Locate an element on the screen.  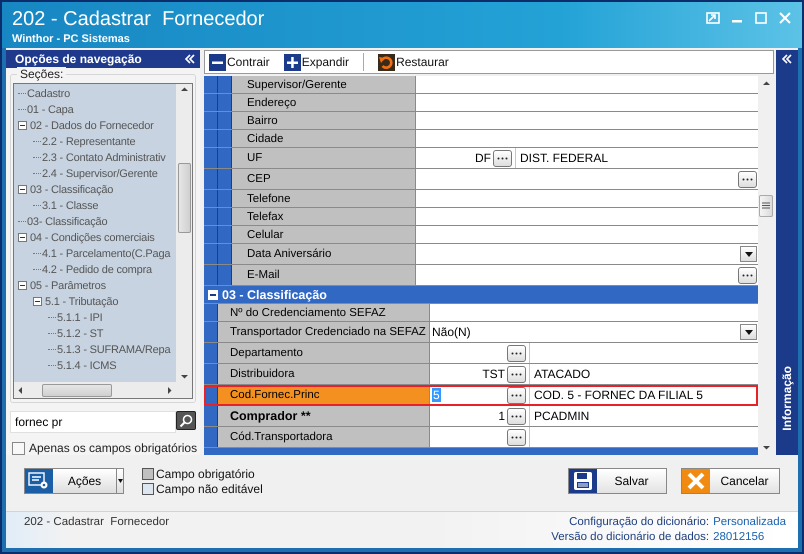
field-label: E-Mail is located at coordinates (324, 275).